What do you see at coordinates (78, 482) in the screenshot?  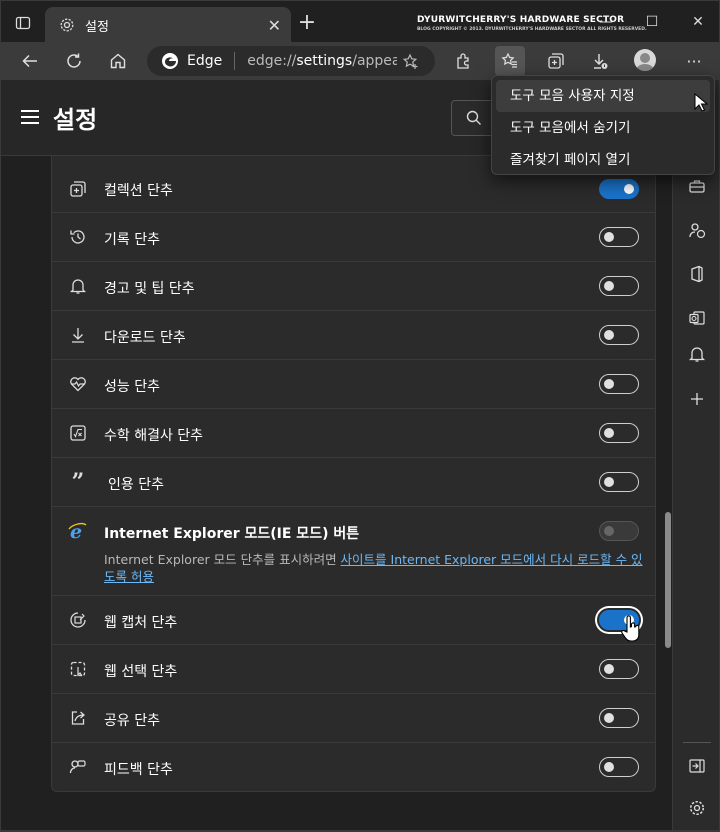 I see `quote-icon: ”` at bounding box center [78, 482].